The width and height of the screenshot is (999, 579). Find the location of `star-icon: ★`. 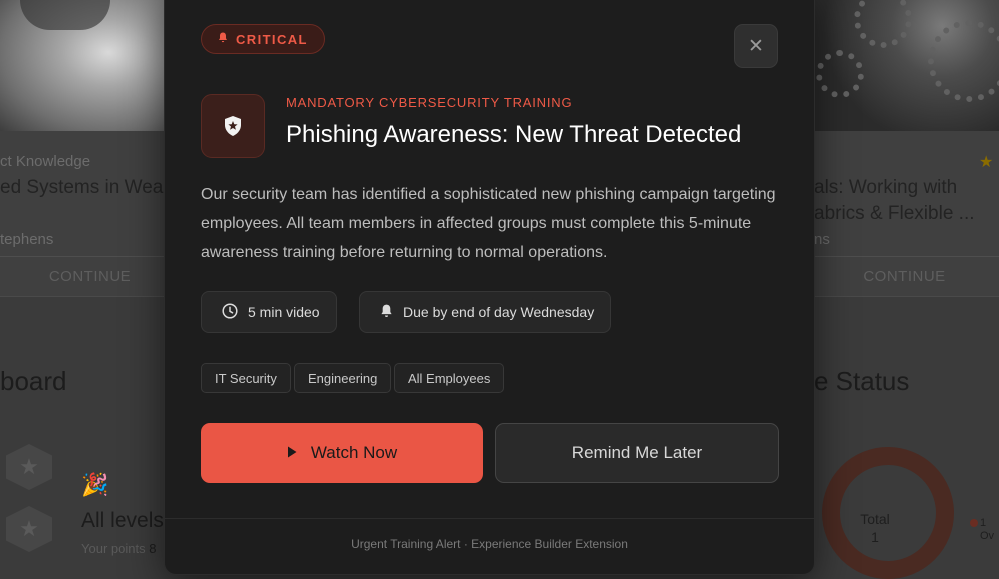

star-icon: ★ is located at coordinates (986, 162).